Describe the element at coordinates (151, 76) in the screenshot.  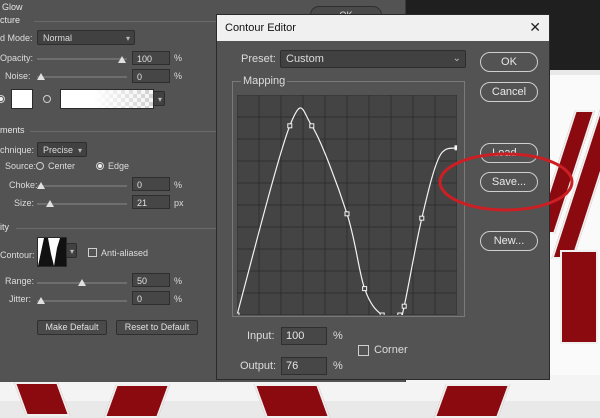
I see `noise-field: 0` at that location.